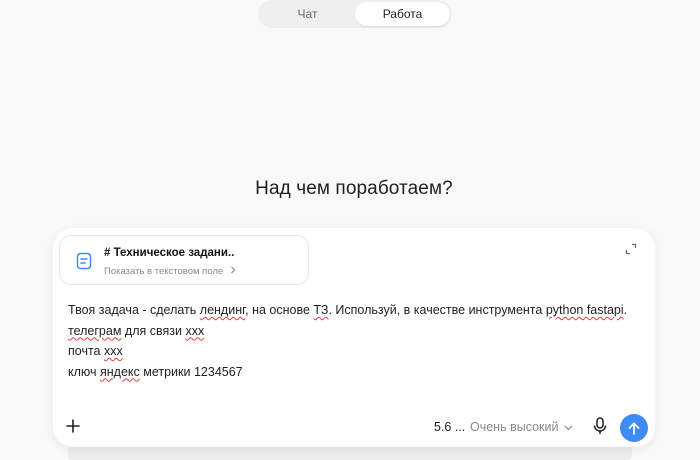 This screenshot has width=700, height=460. Describe the element at coordinates (134, 310) in the screenshot. I see `prompt-text: Твоя задача - сделать` at that location.